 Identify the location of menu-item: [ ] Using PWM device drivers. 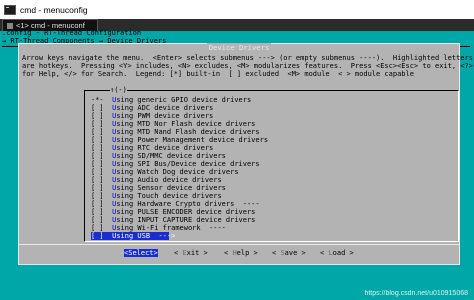
(171, 116).